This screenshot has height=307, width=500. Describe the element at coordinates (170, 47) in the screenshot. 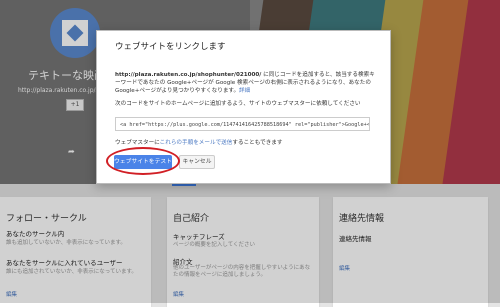

I see `dialog-title: ウェブサイトをリンクします` at that location.